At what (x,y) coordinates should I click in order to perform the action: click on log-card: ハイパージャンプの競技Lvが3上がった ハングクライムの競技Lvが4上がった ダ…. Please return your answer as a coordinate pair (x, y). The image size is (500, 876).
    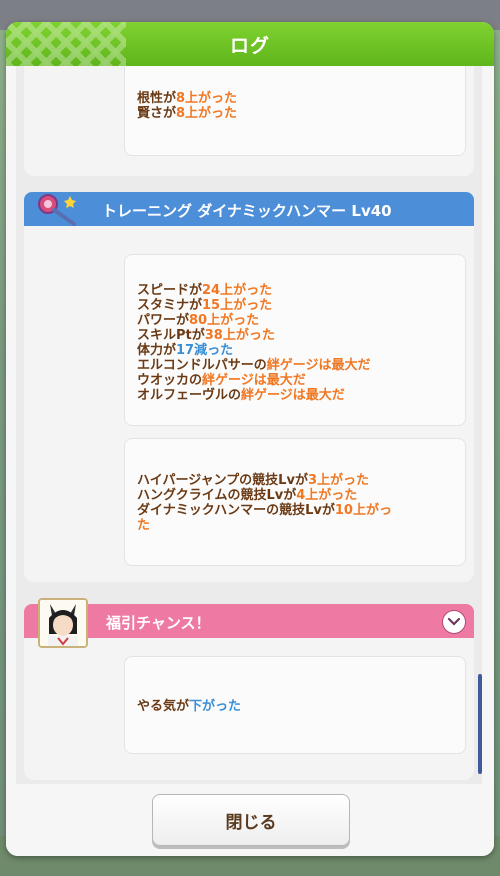
    Looking at the image, I should click on (295, 502).